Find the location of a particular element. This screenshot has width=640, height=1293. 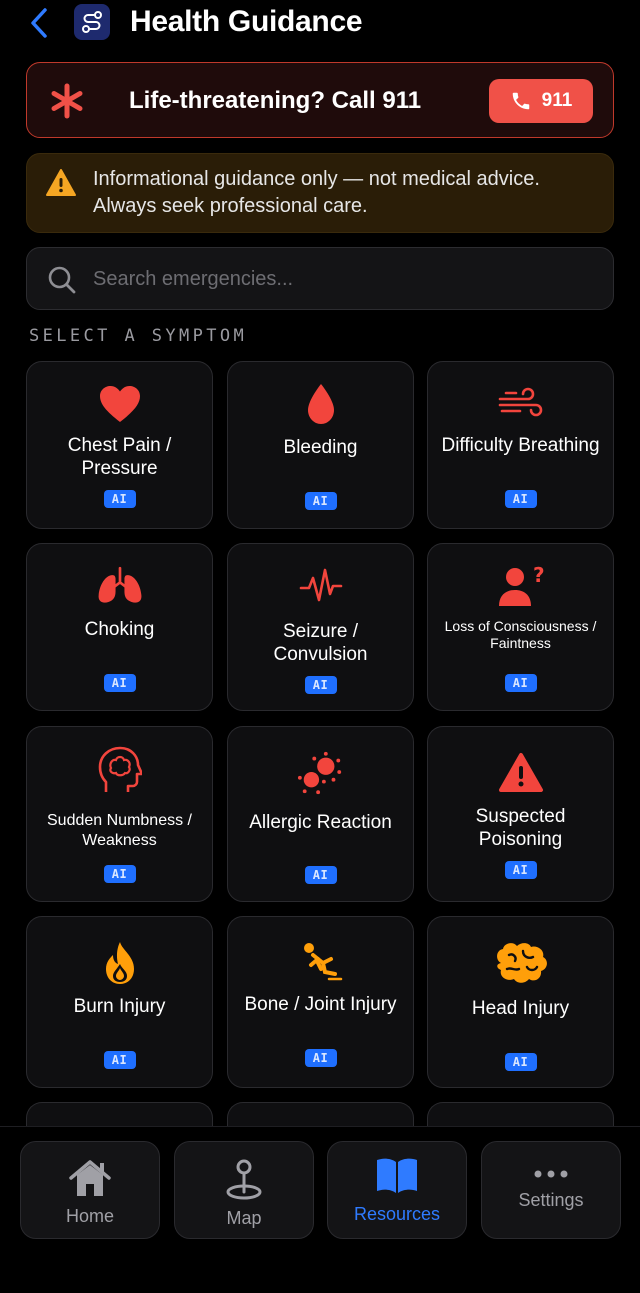

app-logo is located at coordinates (92, 22).